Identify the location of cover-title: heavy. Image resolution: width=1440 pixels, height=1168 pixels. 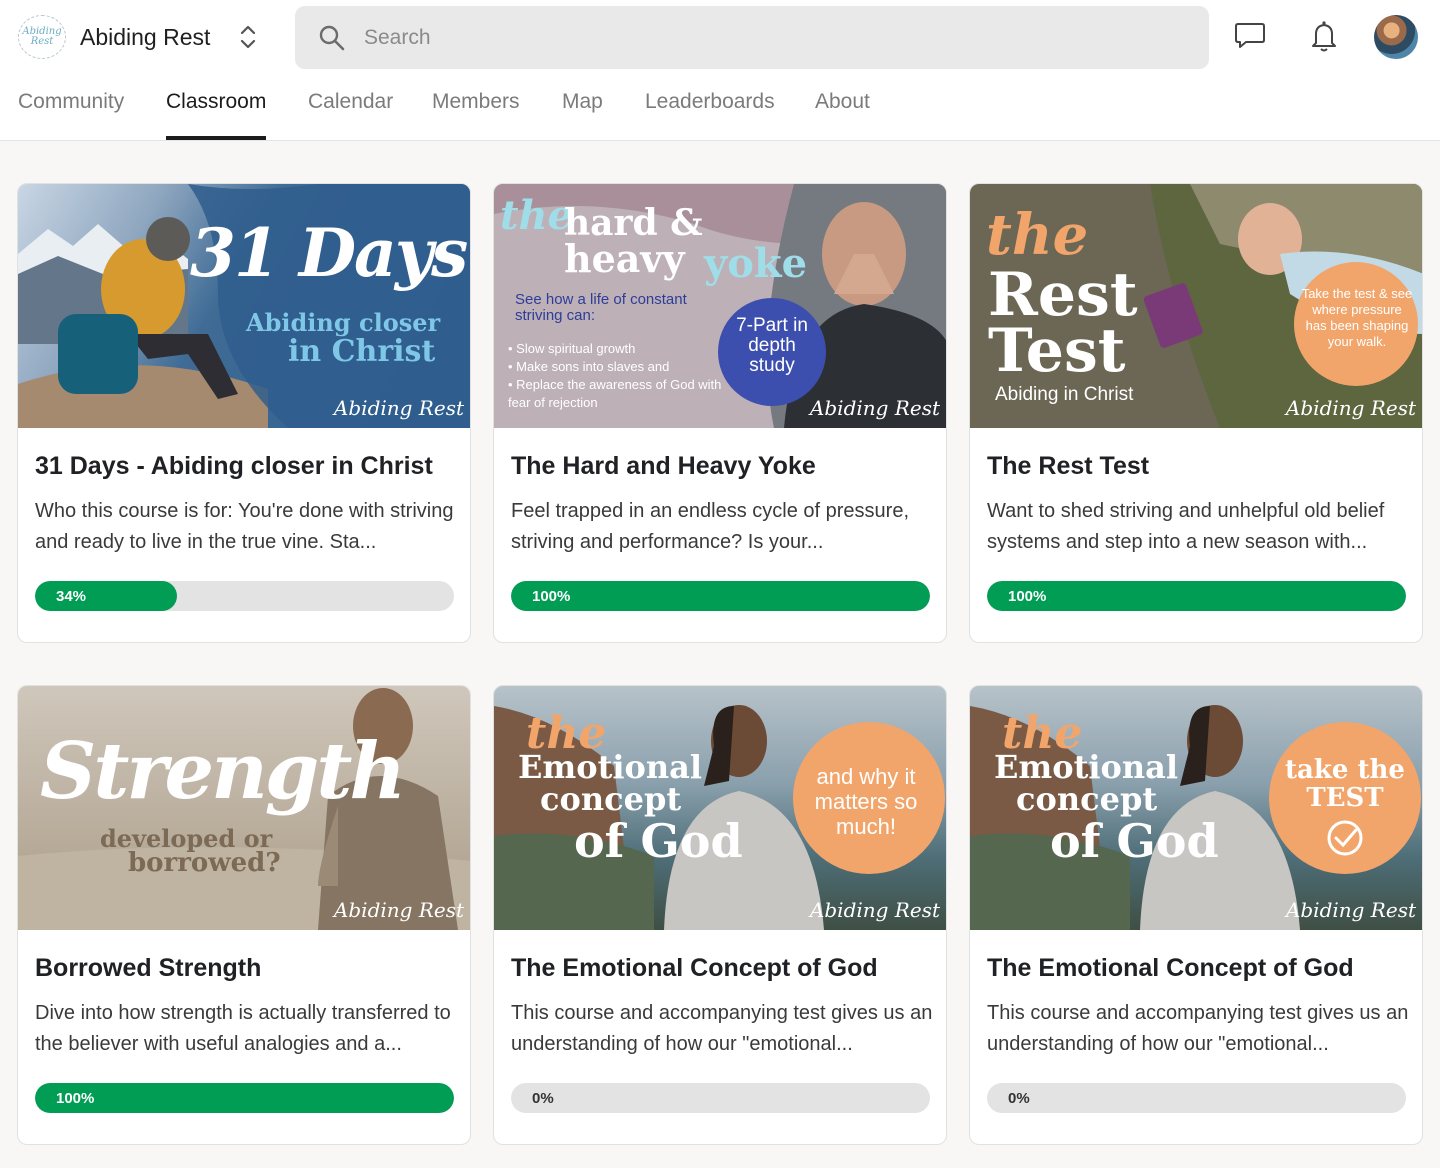
(624, 258).